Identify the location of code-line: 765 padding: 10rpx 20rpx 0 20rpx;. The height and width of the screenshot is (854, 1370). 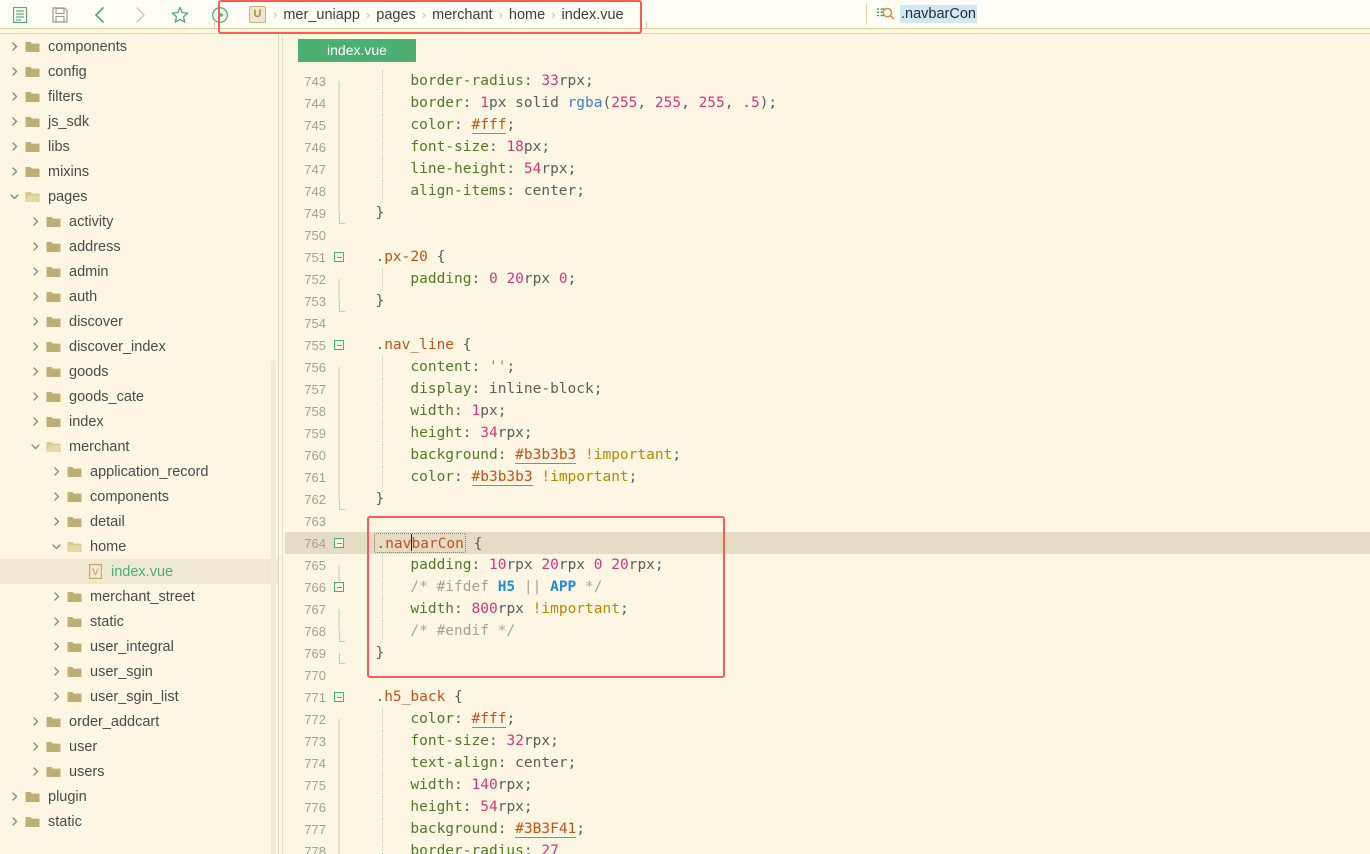
(827, 570).